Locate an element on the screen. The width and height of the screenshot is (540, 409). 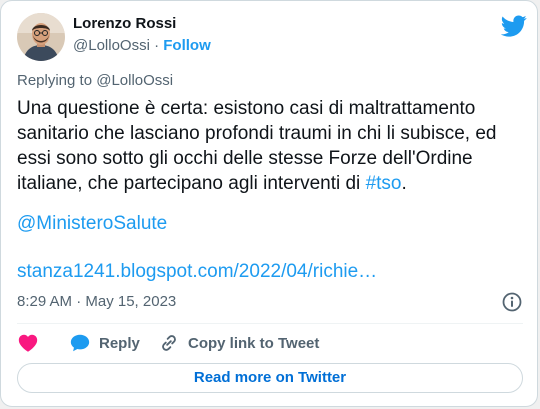
divider is located at coordinates (270, 323).